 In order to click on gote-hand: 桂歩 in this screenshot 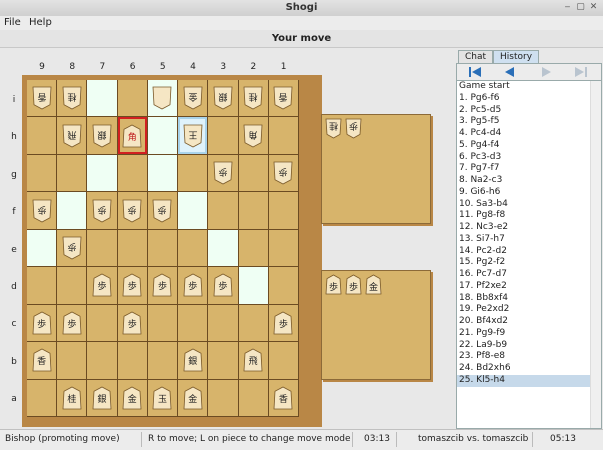, I will do `click(376, 169)`.